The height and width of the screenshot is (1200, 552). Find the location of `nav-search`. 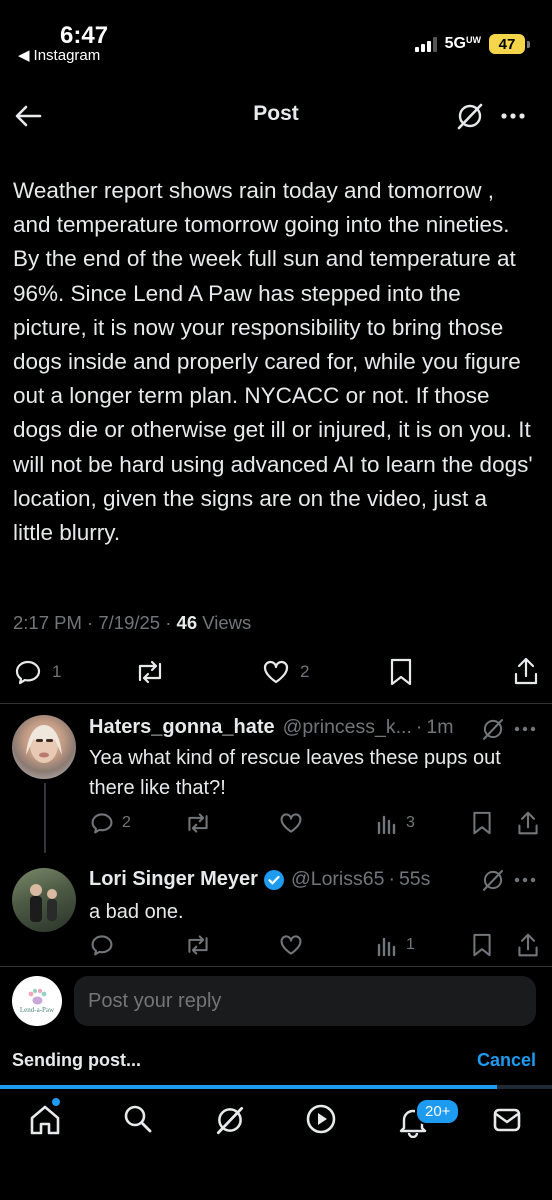

nav-search is located at coordinates (138, 1119).